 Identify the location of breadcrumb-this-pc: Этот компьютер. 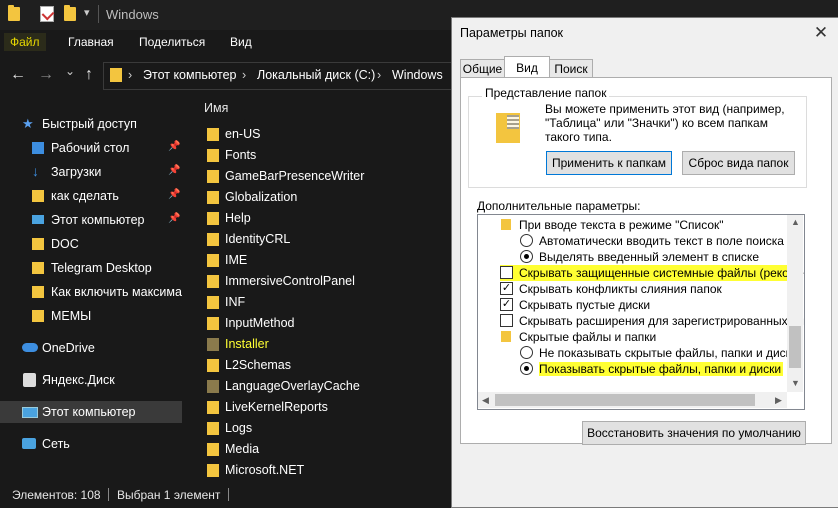
(189, 75).